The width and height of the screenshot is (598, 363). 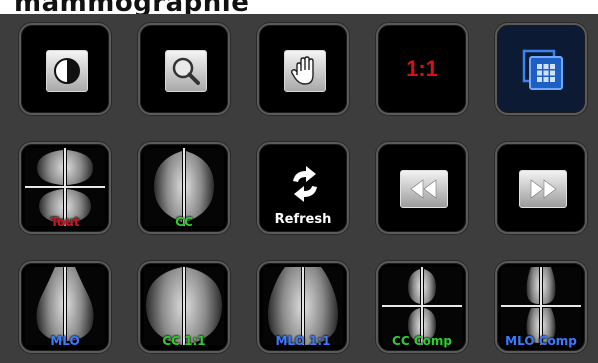 I want to click on view-label: MLO 1:1, so click(x=303, y=341).